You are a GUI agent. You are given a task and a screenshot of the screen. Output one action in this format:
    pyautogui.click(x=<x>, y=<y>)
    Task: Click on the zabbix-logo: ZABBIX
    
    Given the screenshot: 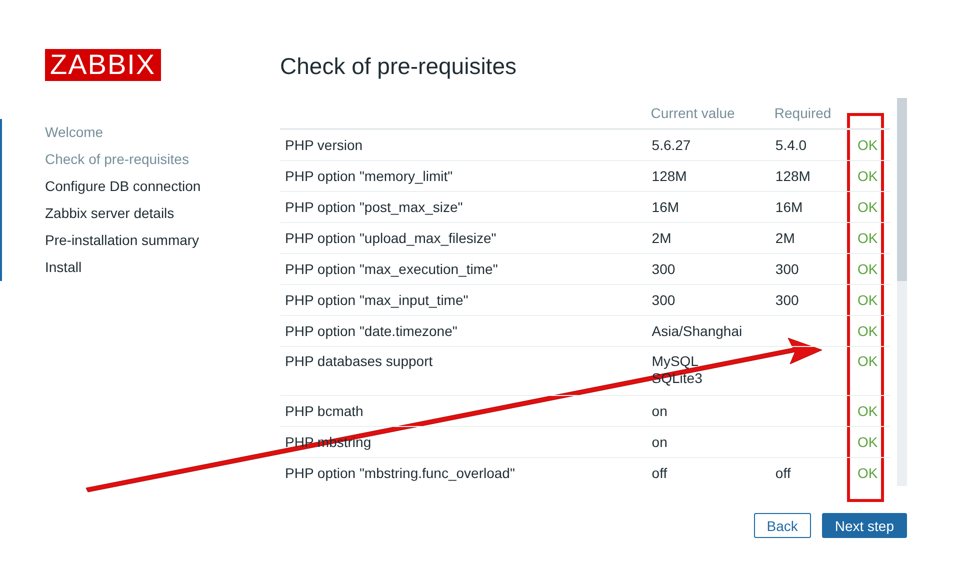 What is the action you would take?
    pyautogui.click(x=103, y=65)
    